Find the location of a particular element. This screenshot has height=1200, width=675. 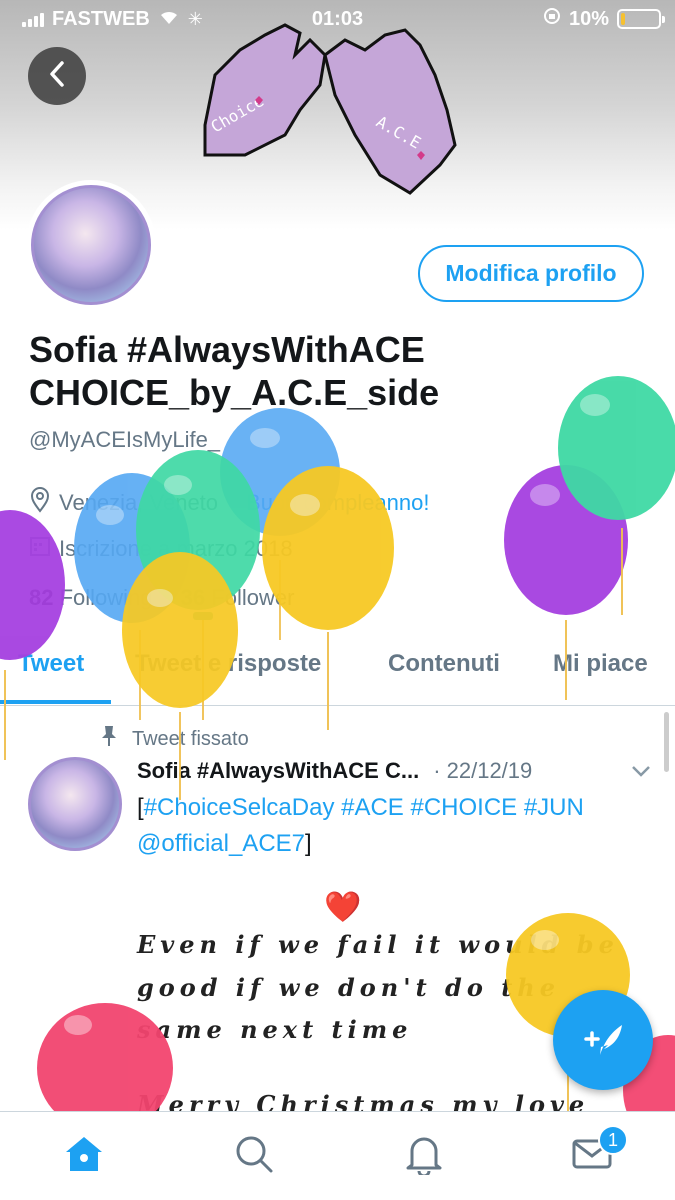

tweet-bracket-close: ] is located at coordinates (308, 843).